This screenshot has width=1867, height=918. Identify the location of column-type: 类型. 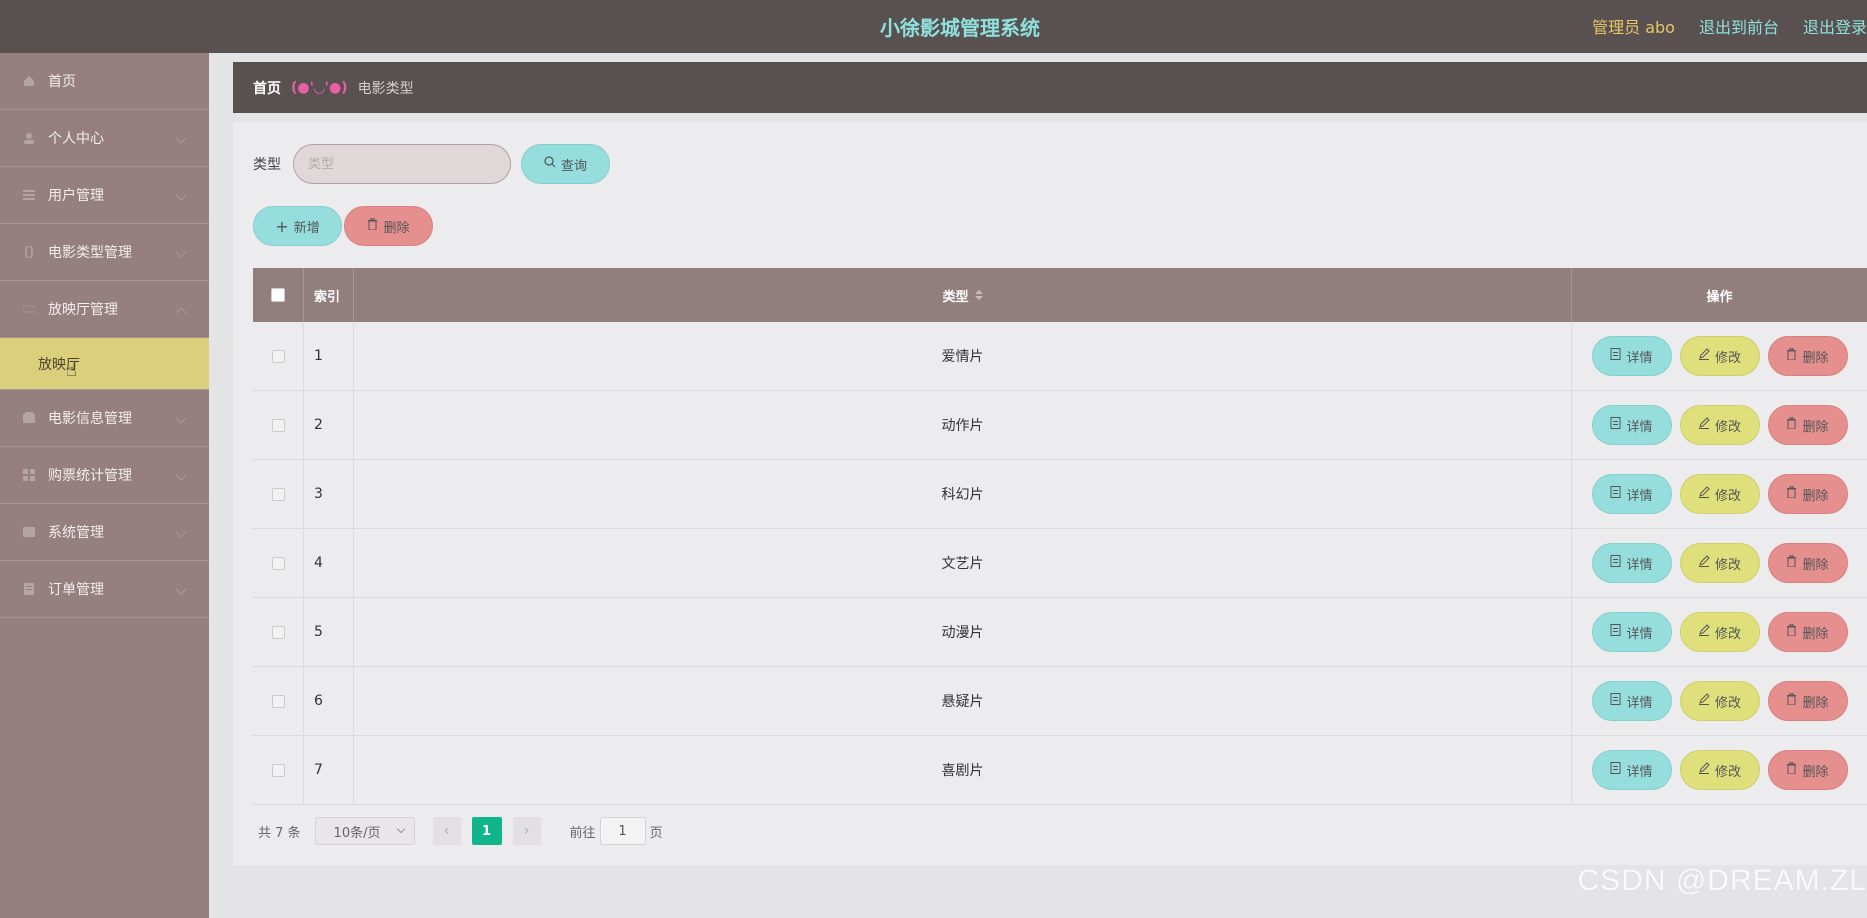
(963, 295).